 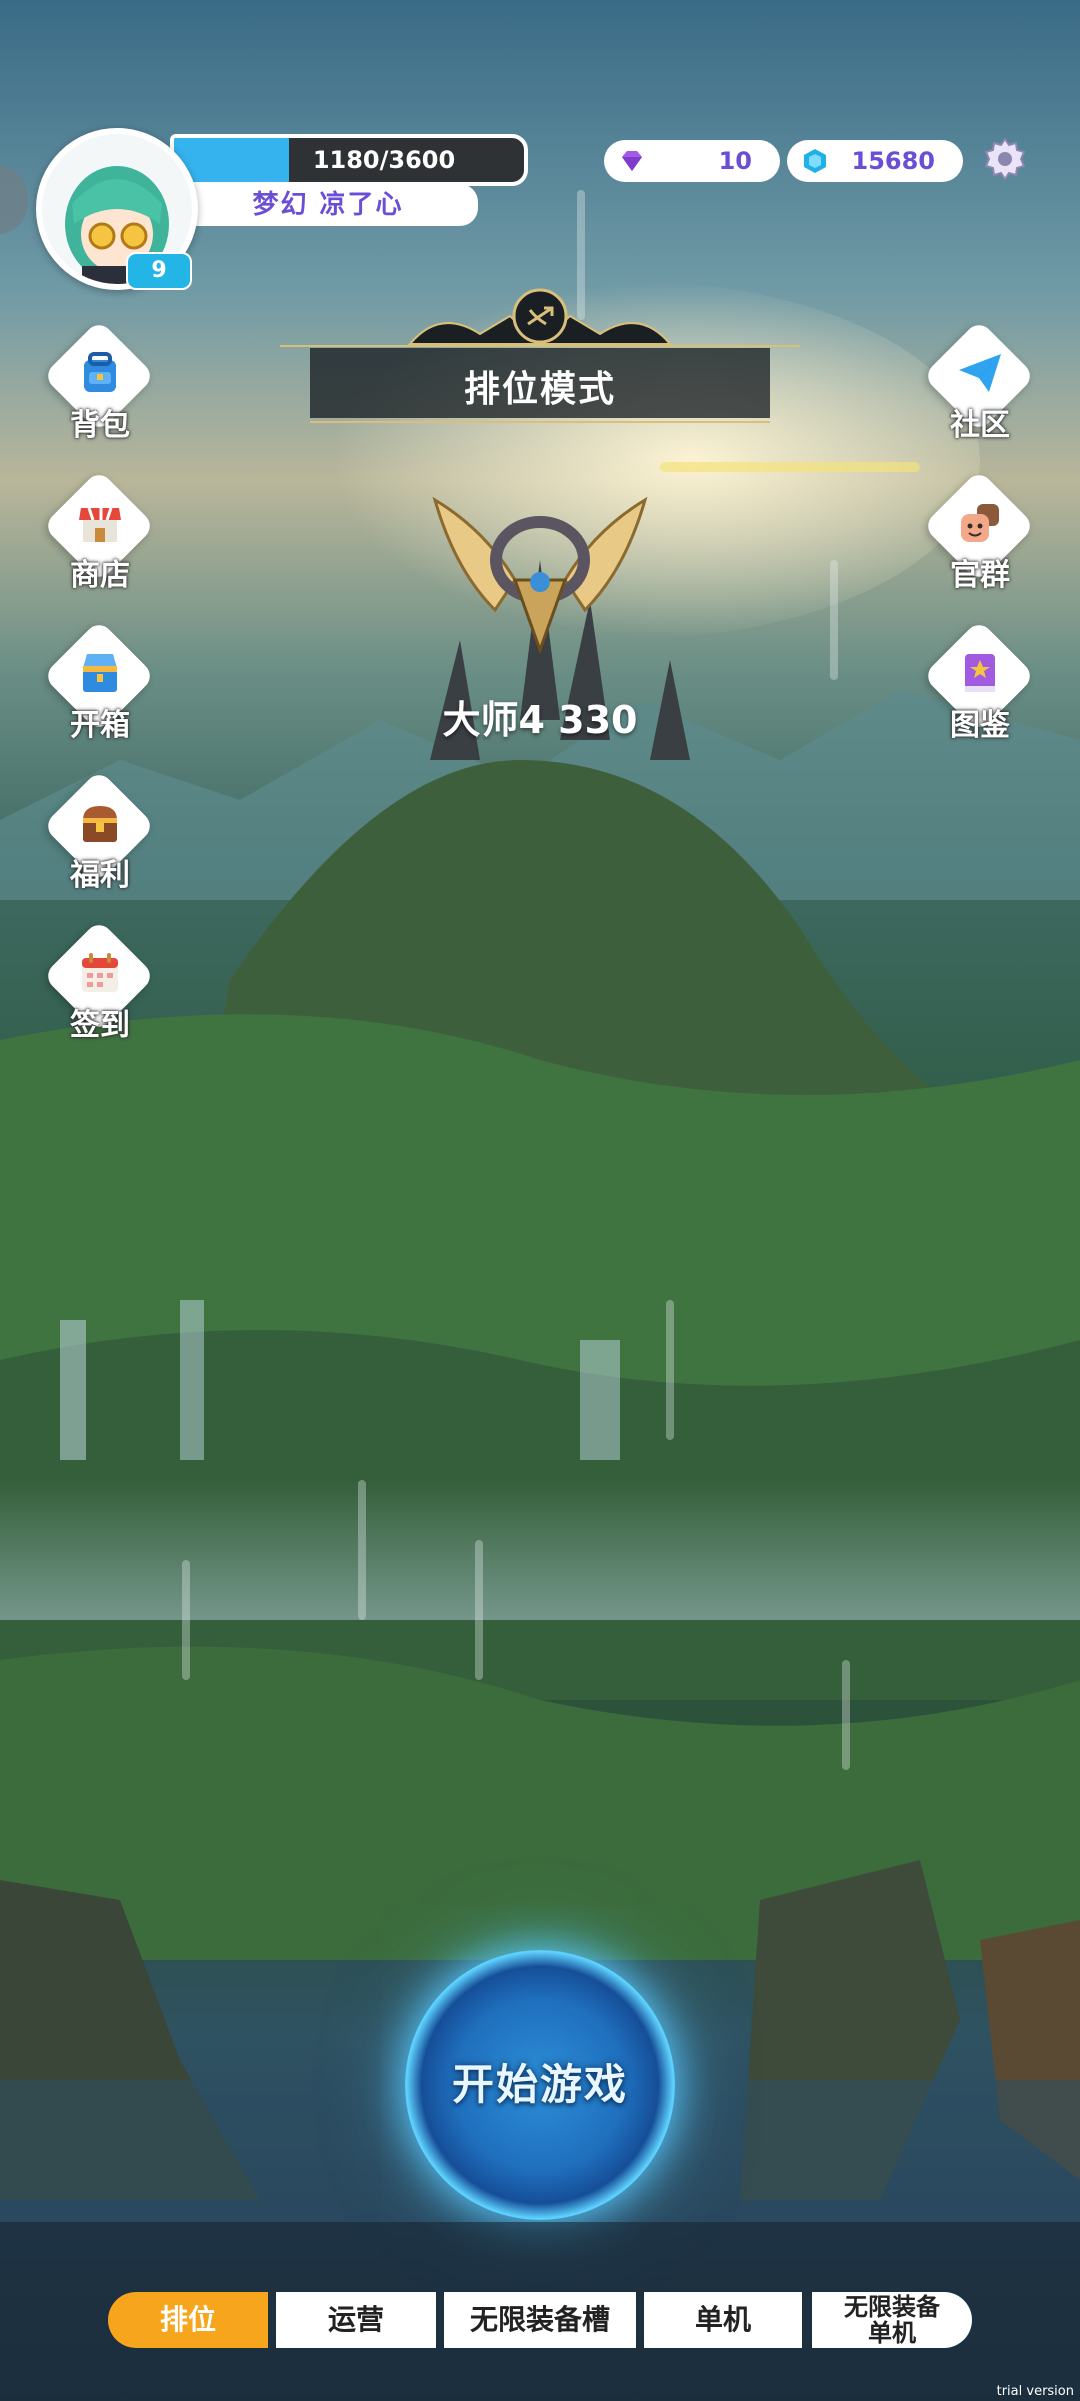 What do you see at coordinates (384, 160) in the screenshot?
I see `experience-text: 1180/3600` at bounding box center [384, 160].